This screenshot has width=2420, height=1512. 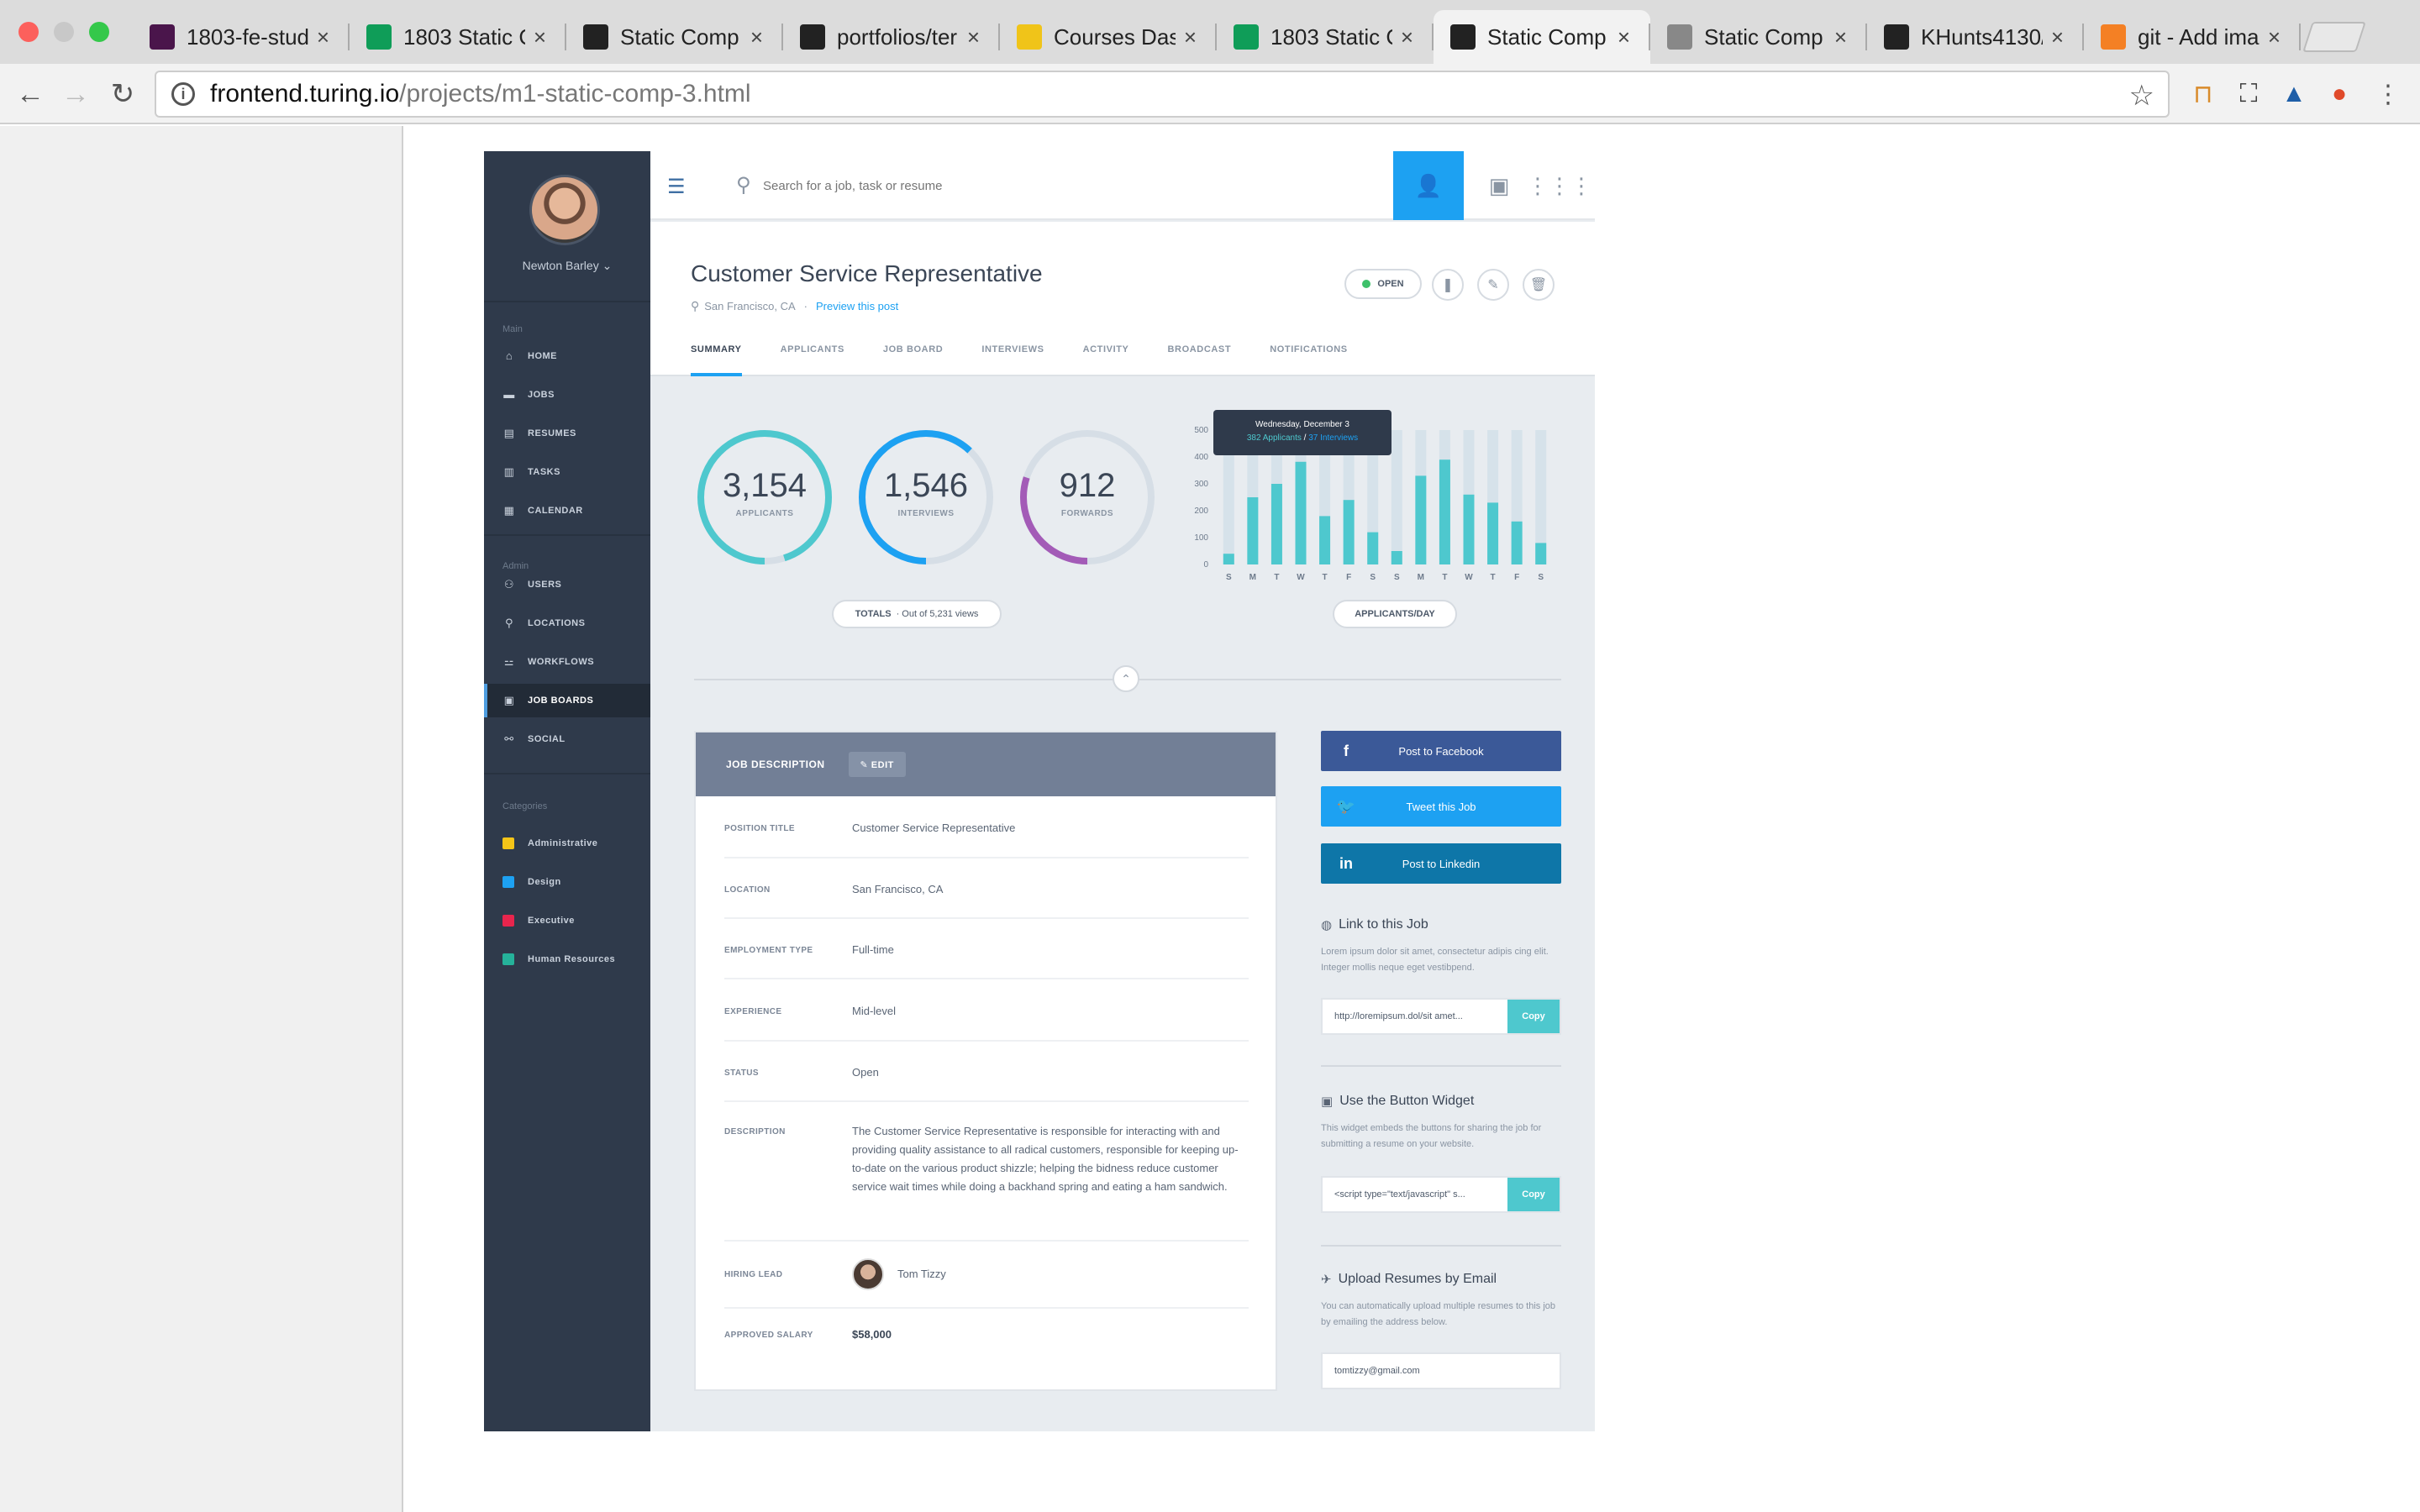 I want to click on tab-job-board: JOB BOARD, so click(x=913, y=354).